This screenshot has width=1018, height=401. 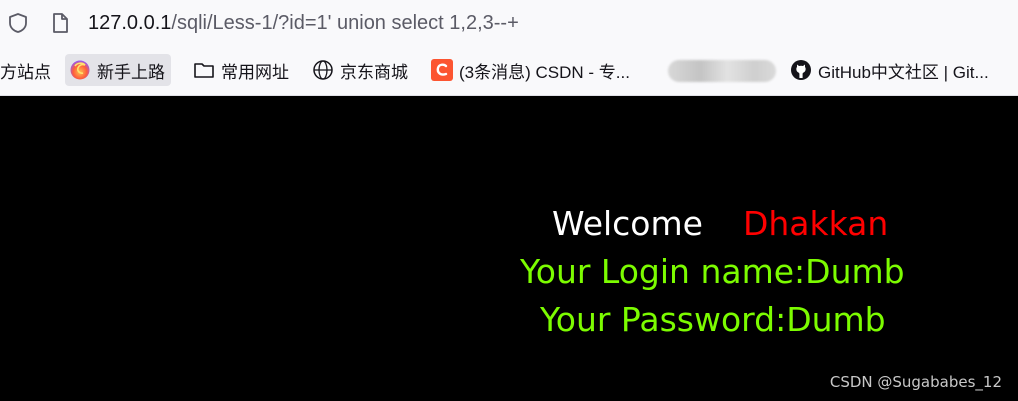 I want to click on shield-icon, so click(x=18, y=23).